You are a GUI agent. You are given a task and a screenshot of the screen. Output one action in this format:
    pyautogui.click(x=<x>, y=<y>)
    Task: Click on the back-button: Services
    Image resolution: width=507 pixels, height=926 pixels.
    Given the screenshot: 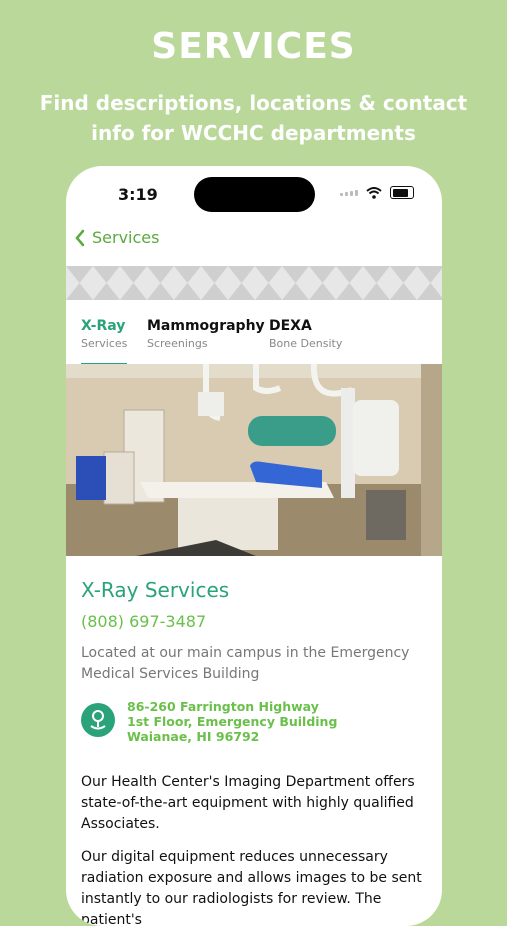 What is the action you would take?
    pyautogui.click(x=116, y=237)
    